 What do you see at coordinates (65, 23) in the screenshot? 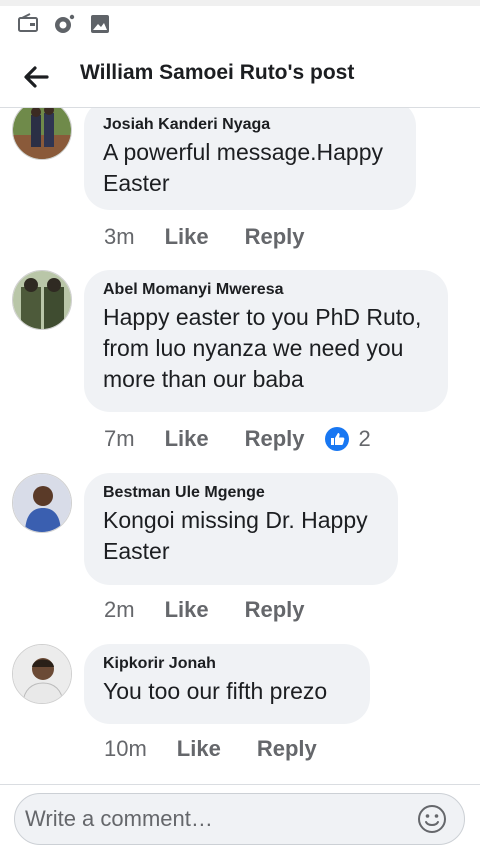
I see `camera-icon` at bounding box center [65, 23].